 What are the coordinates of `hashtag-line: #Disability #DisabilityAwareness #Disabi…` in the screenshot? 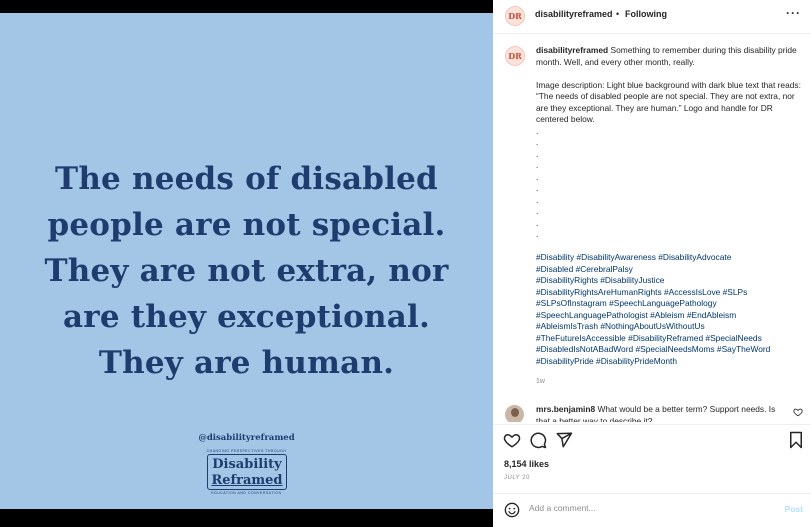 It's located at (668, 258).